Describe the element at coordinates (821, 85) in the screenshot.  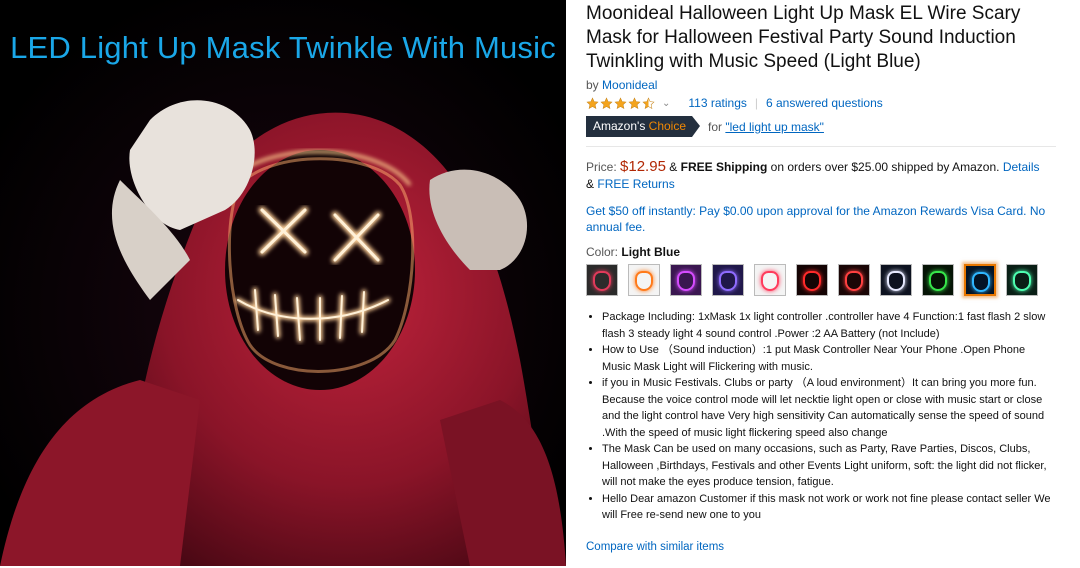
I see `byline: by Moonideal` at that location.